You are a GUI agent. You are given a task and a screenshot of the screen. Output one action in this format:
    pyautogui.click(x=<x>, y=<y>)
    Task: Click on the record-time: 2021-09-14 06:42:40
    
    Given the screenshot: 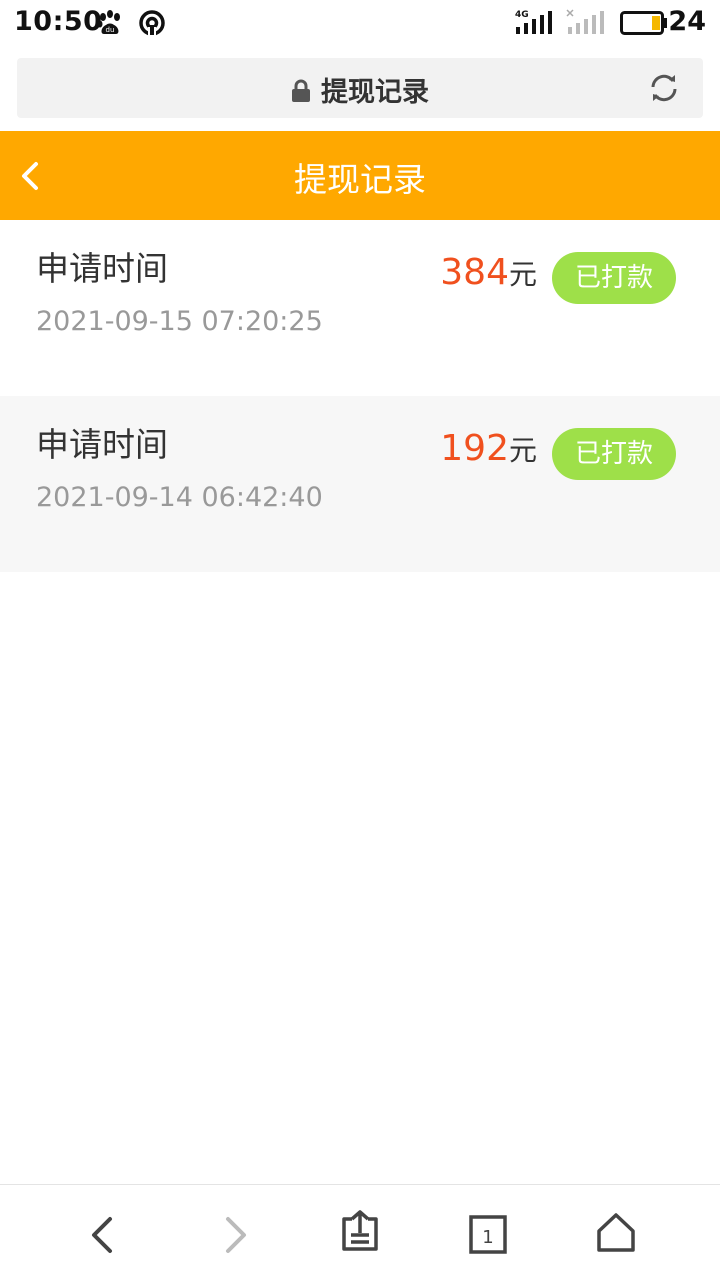 What is the action you would take?
    pyautogui.click(x=179, y=497)
    